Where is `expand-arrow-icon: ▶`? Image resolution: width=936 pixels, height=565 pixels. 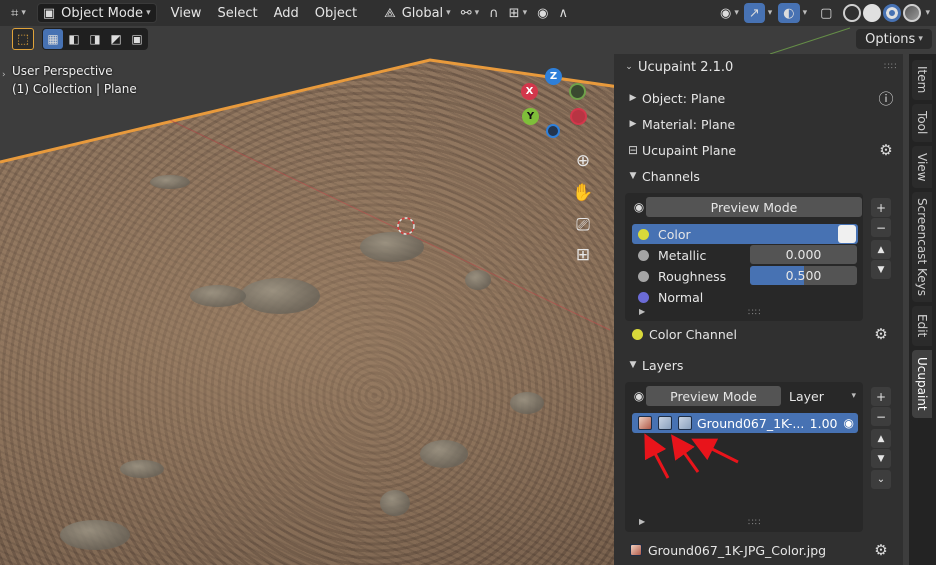
expand-arrow-icon: ▶ is located at coordinates (633, 124).